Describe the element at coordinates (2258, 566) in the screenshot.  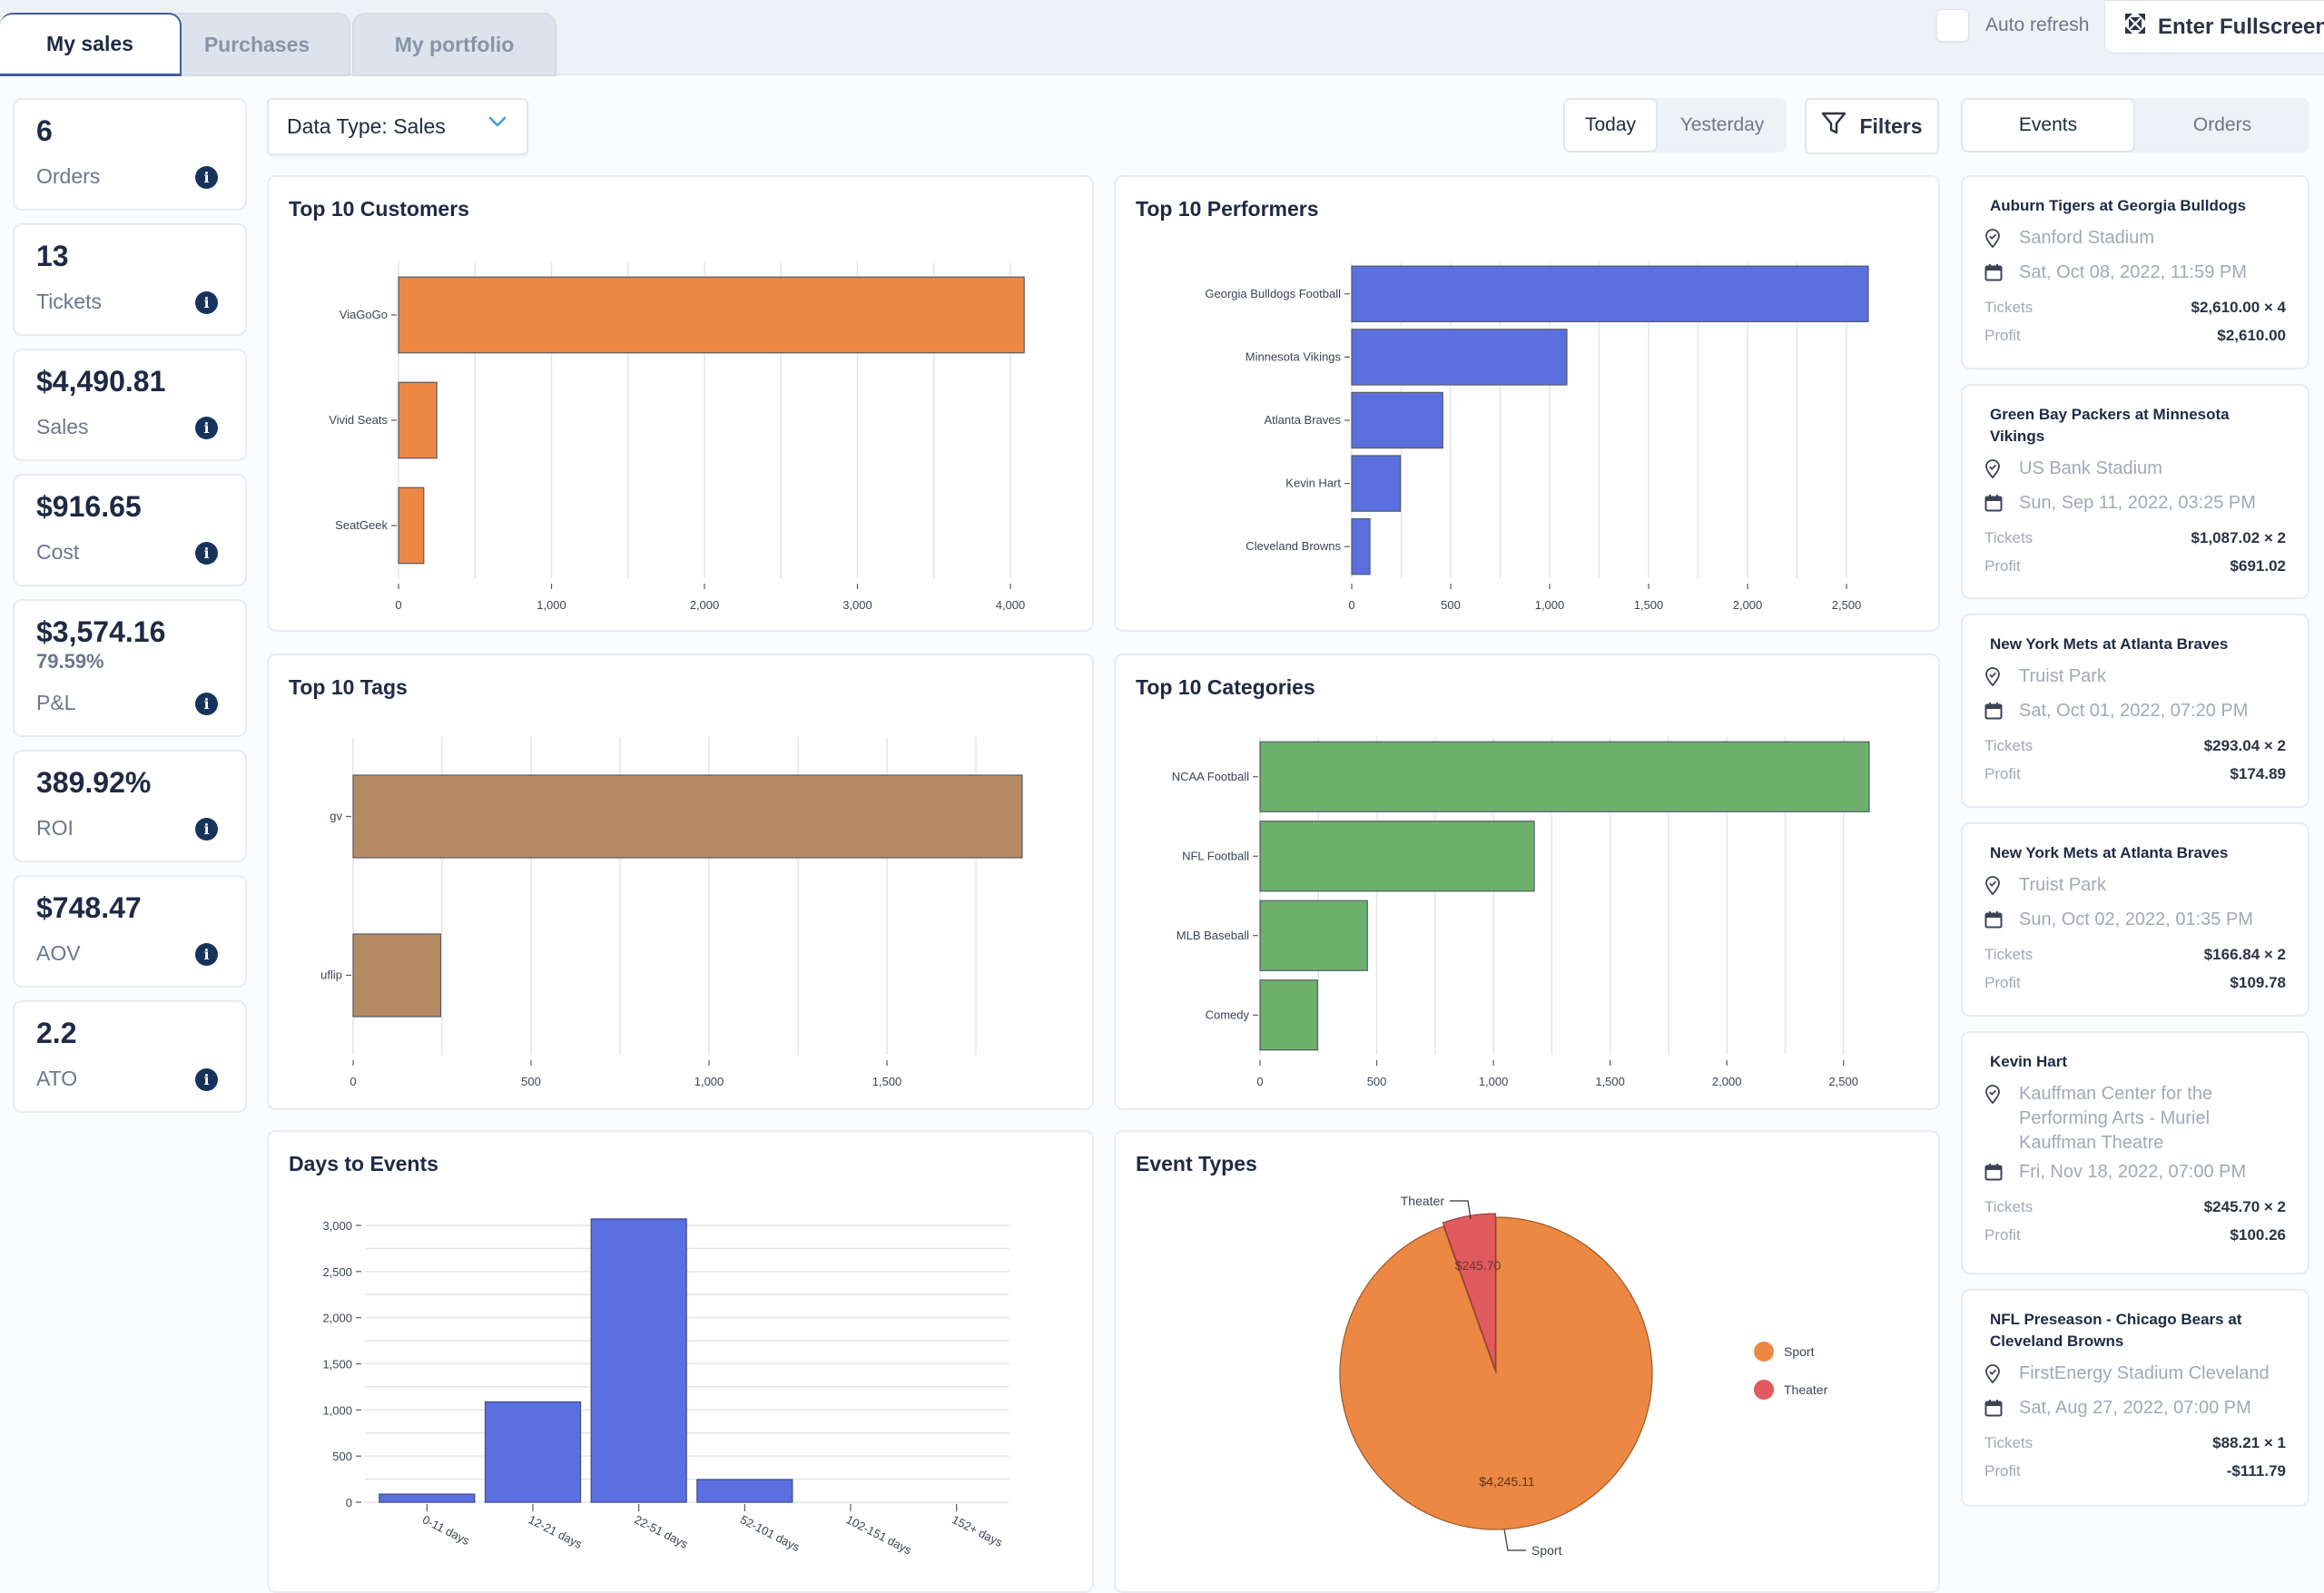
I see `profit-value: $691.02` at that location.